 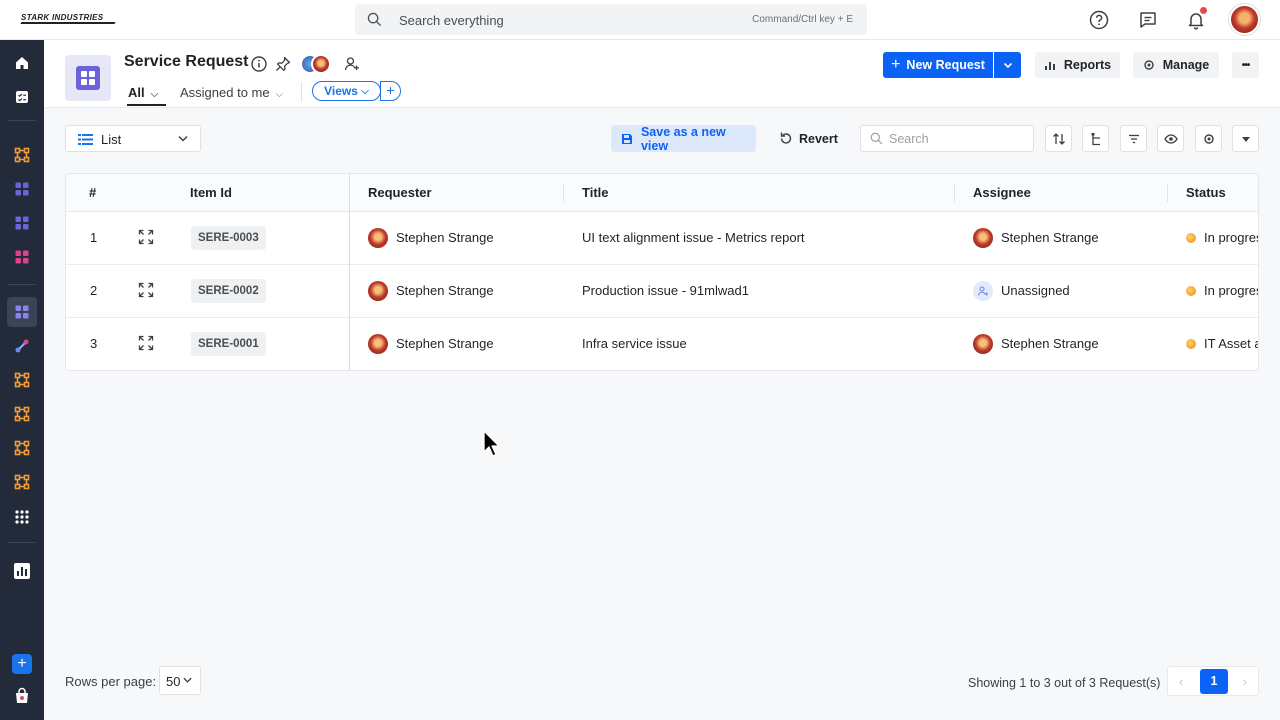 I want to click on sort-button, so click(x=1058, y=138).